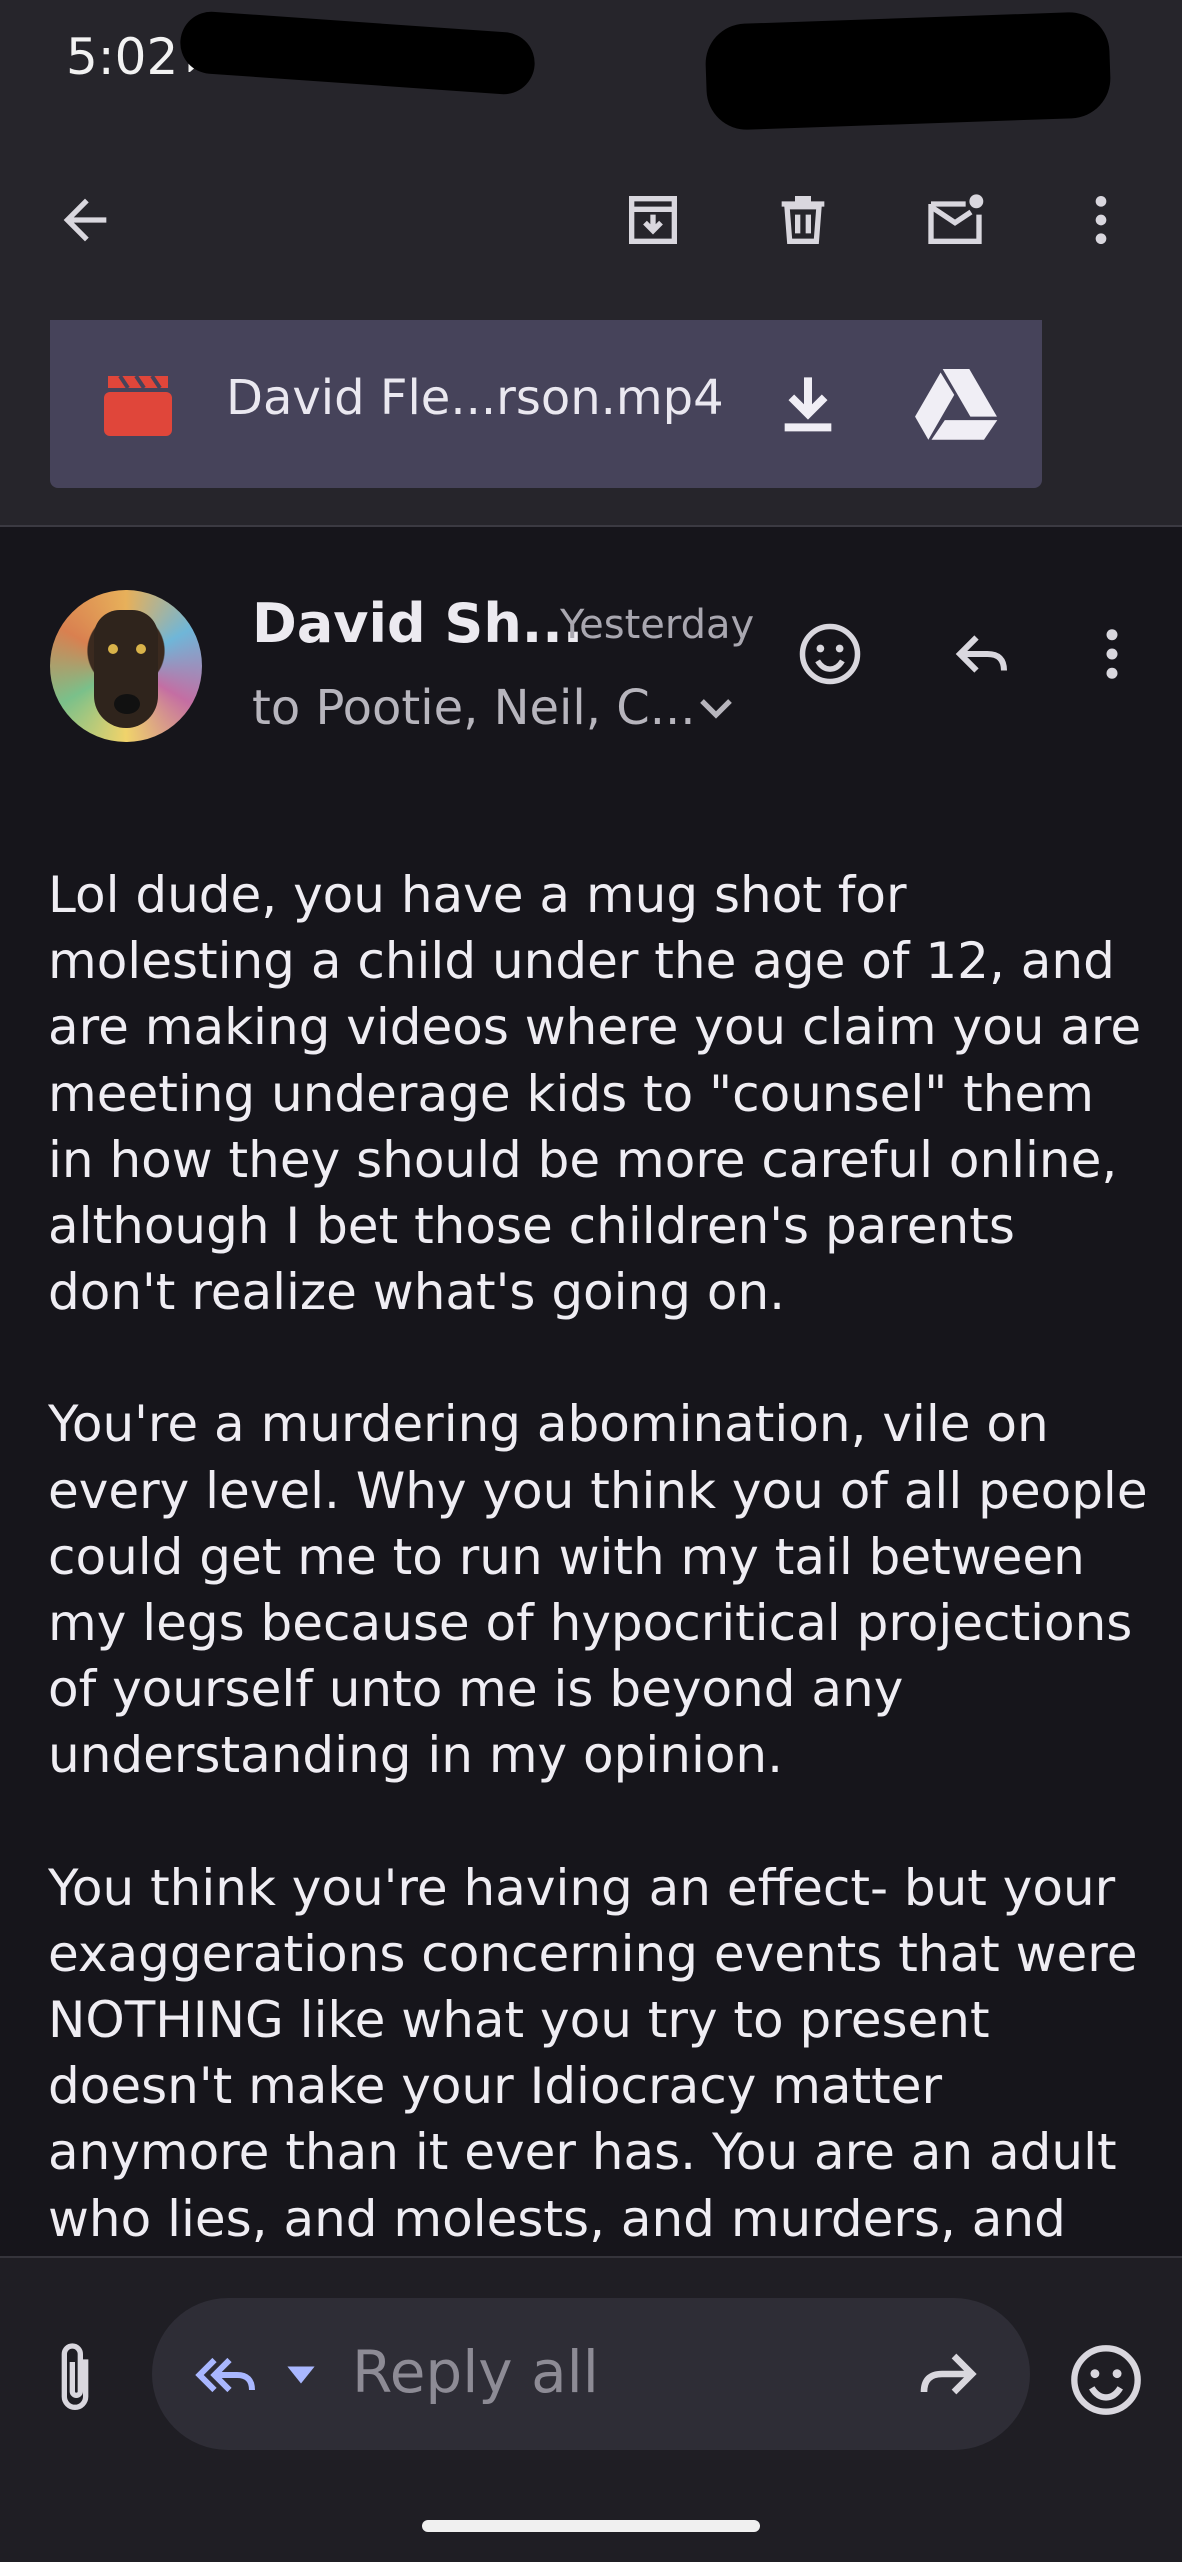 Image resolution: width=1182 pixels, height=2562 pixels. Describe the element at coordinates (908, 71) in the screenshot. I see `redaction-mark-right` at that location.